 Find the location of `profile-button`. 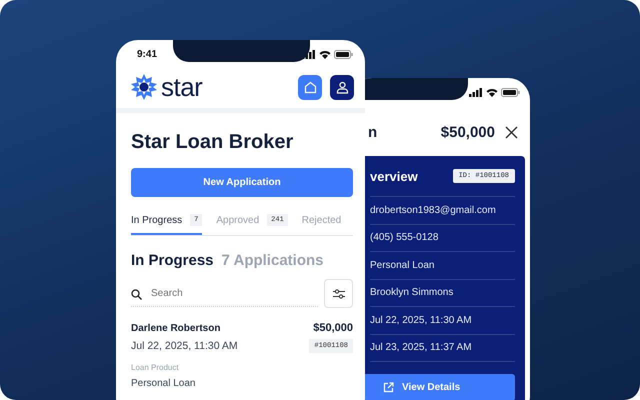

profile-button is located at coordinates (342, 87).